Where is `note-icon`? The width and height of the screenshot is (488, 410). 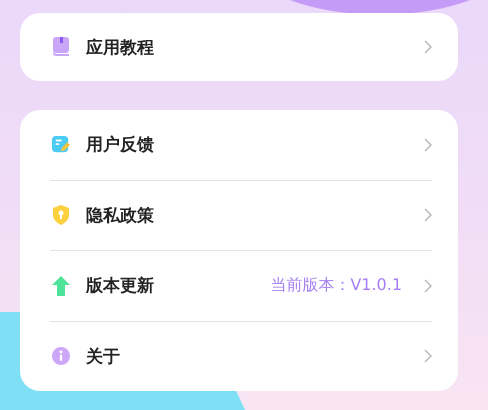
note-icon is located at coordinates (61, 144).